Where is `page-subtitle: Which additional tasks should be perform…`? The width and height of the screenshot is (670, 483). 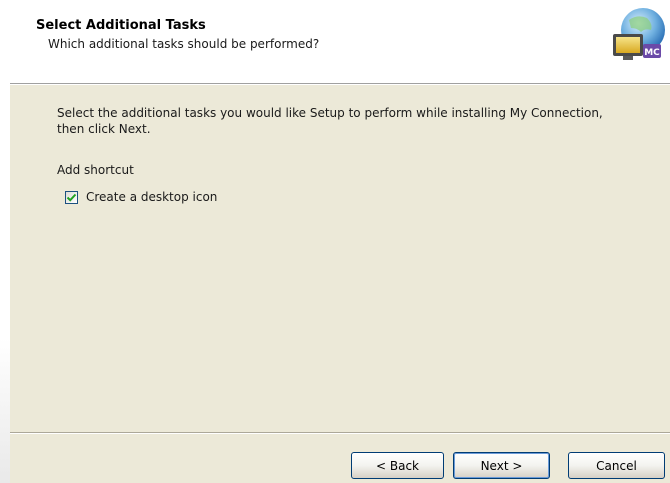
page-subtitle: Which additional tasks should be perform… is located at coordinates (184, 44).